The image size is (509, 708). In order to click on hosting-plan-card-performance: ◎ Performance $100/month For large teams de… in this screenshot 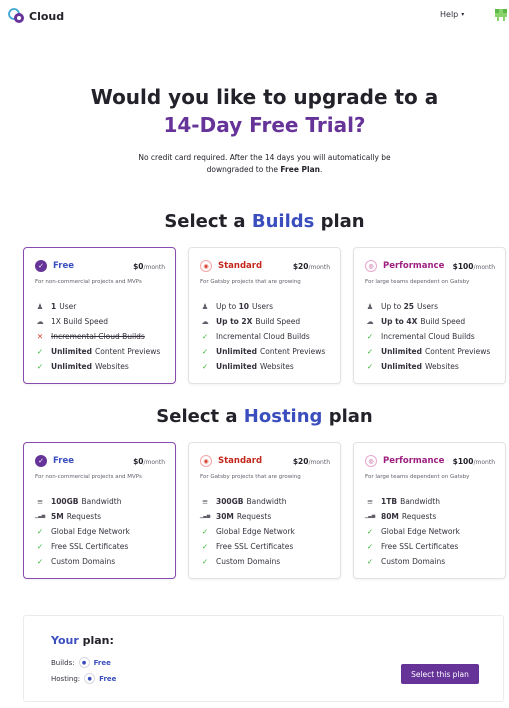, I will do `click(429, 510)`.